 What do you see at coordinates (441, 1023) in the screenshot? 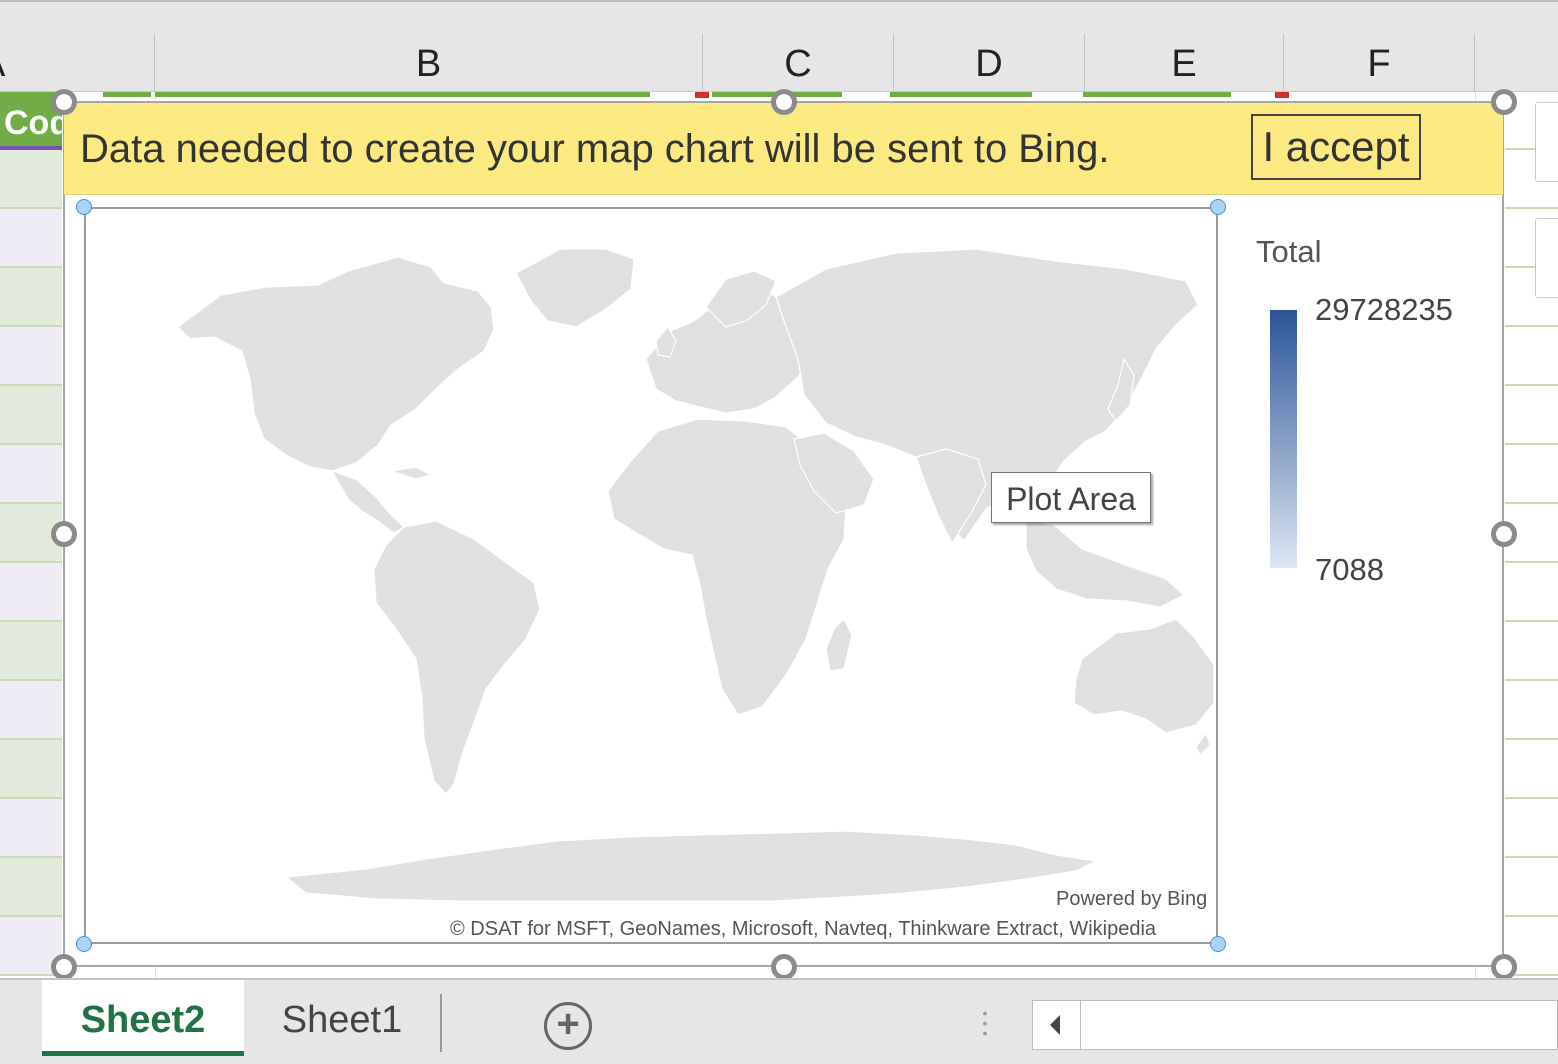
I see `tab-divider` at bounding box center [441, 1023].